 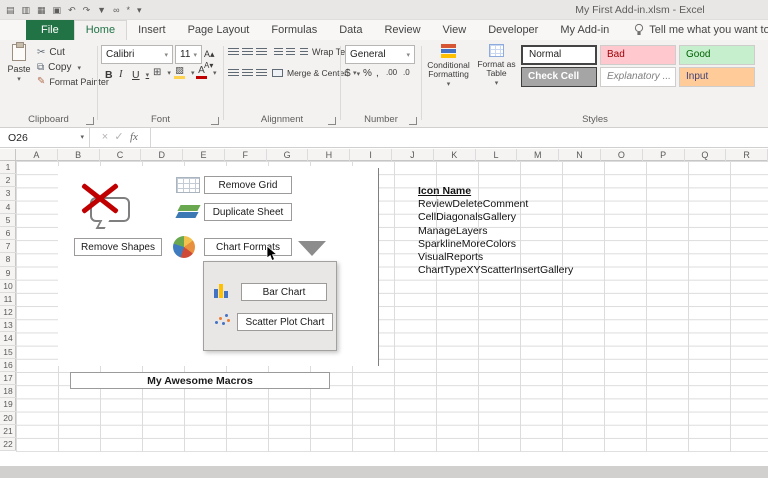 I want to click on cell-style-check-cell: Check Cell, so click(x=559, y=77).